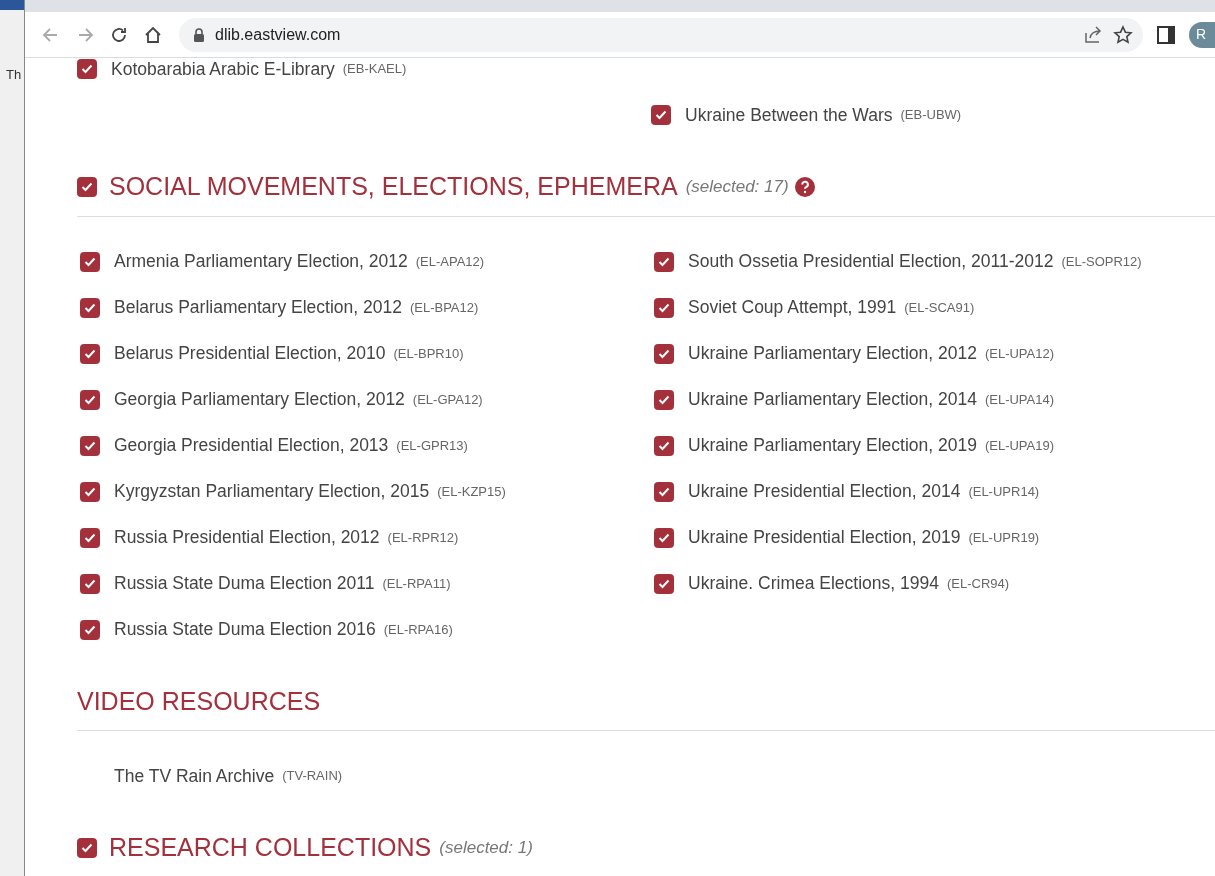 The width and height of the screenshot is (1215, 876). What do you see at coordinates (312, 776) in the screenshot?
I see `collection-code: (TV-RAIN)` at bounding box center [312, 776].